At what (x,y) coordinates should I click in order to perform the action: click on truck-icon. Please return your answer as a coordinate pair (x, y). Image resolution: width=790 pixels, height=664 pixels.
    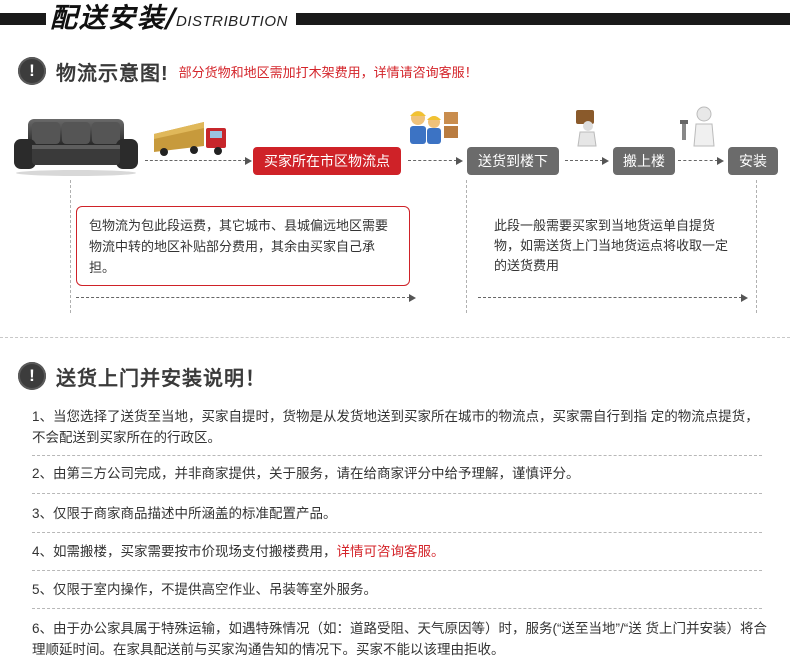
    Looking at the image, I should click on (190, 139).